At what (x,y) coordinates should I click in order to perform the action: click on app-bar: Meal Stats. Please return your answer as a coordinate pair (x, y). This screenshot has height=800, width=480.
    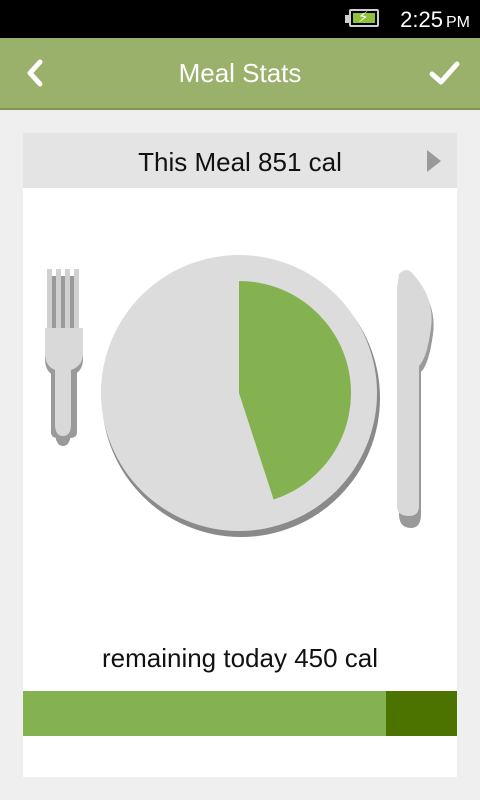
    Looking at the image, I should click on (240, 74).